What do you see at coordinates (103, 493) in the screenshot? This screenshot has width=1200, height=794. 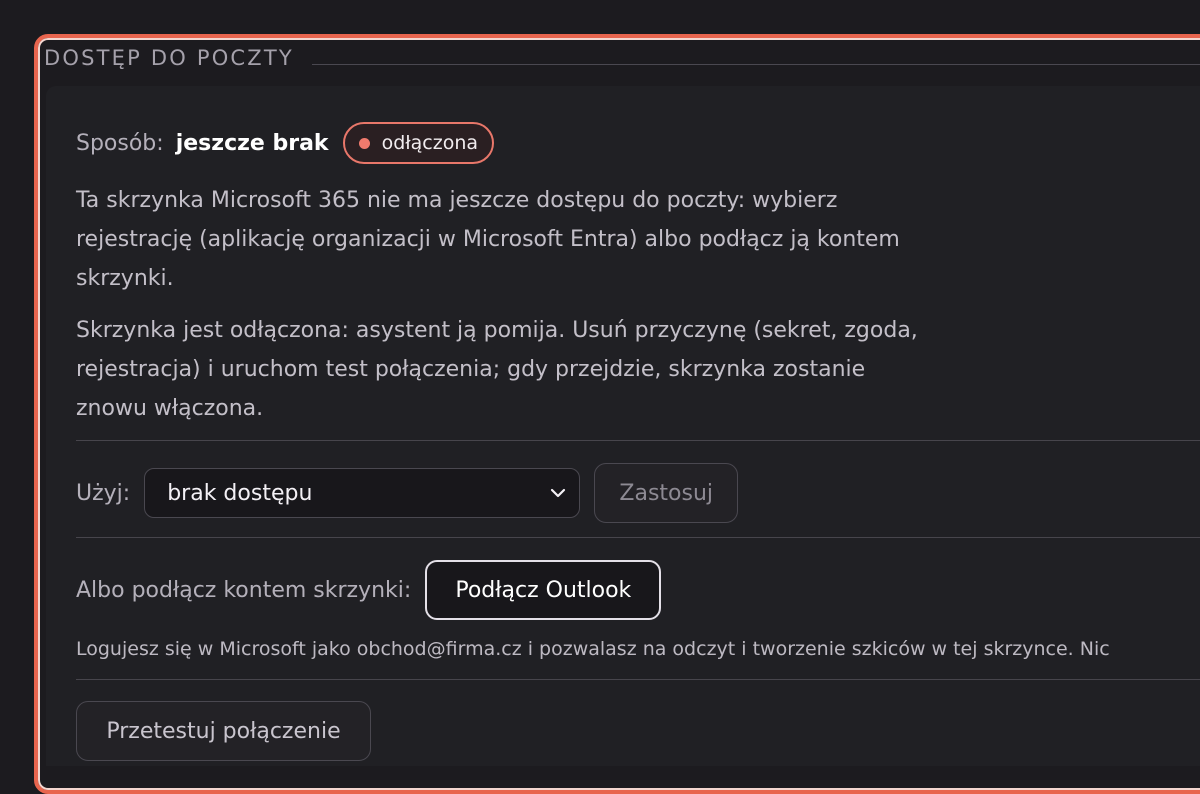 I see `use-label: Użyj:` at bounding box center [103, 493].